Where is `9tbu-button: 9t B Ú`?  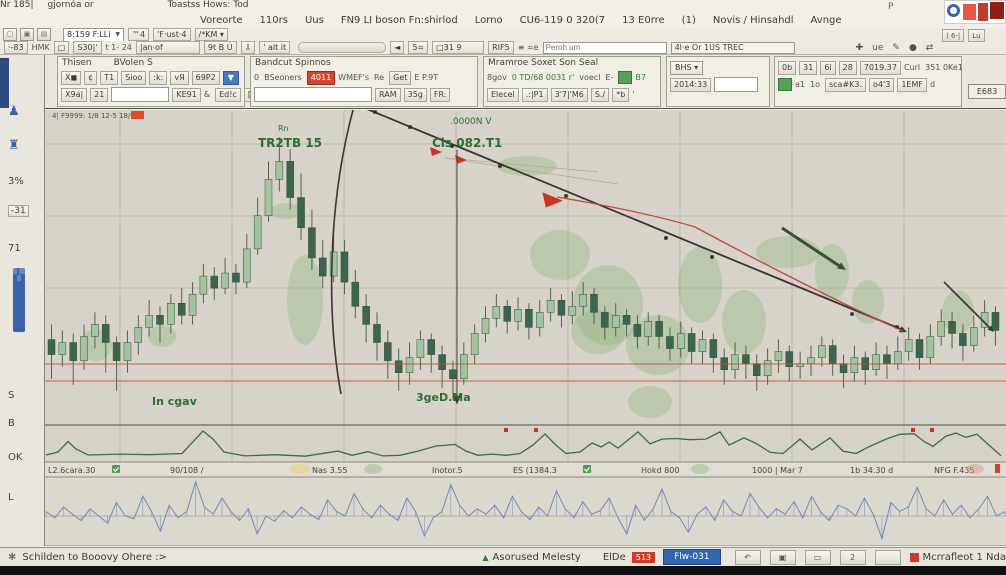
9tbu-button: 9t B Ú is located at coordinates (220, 47).